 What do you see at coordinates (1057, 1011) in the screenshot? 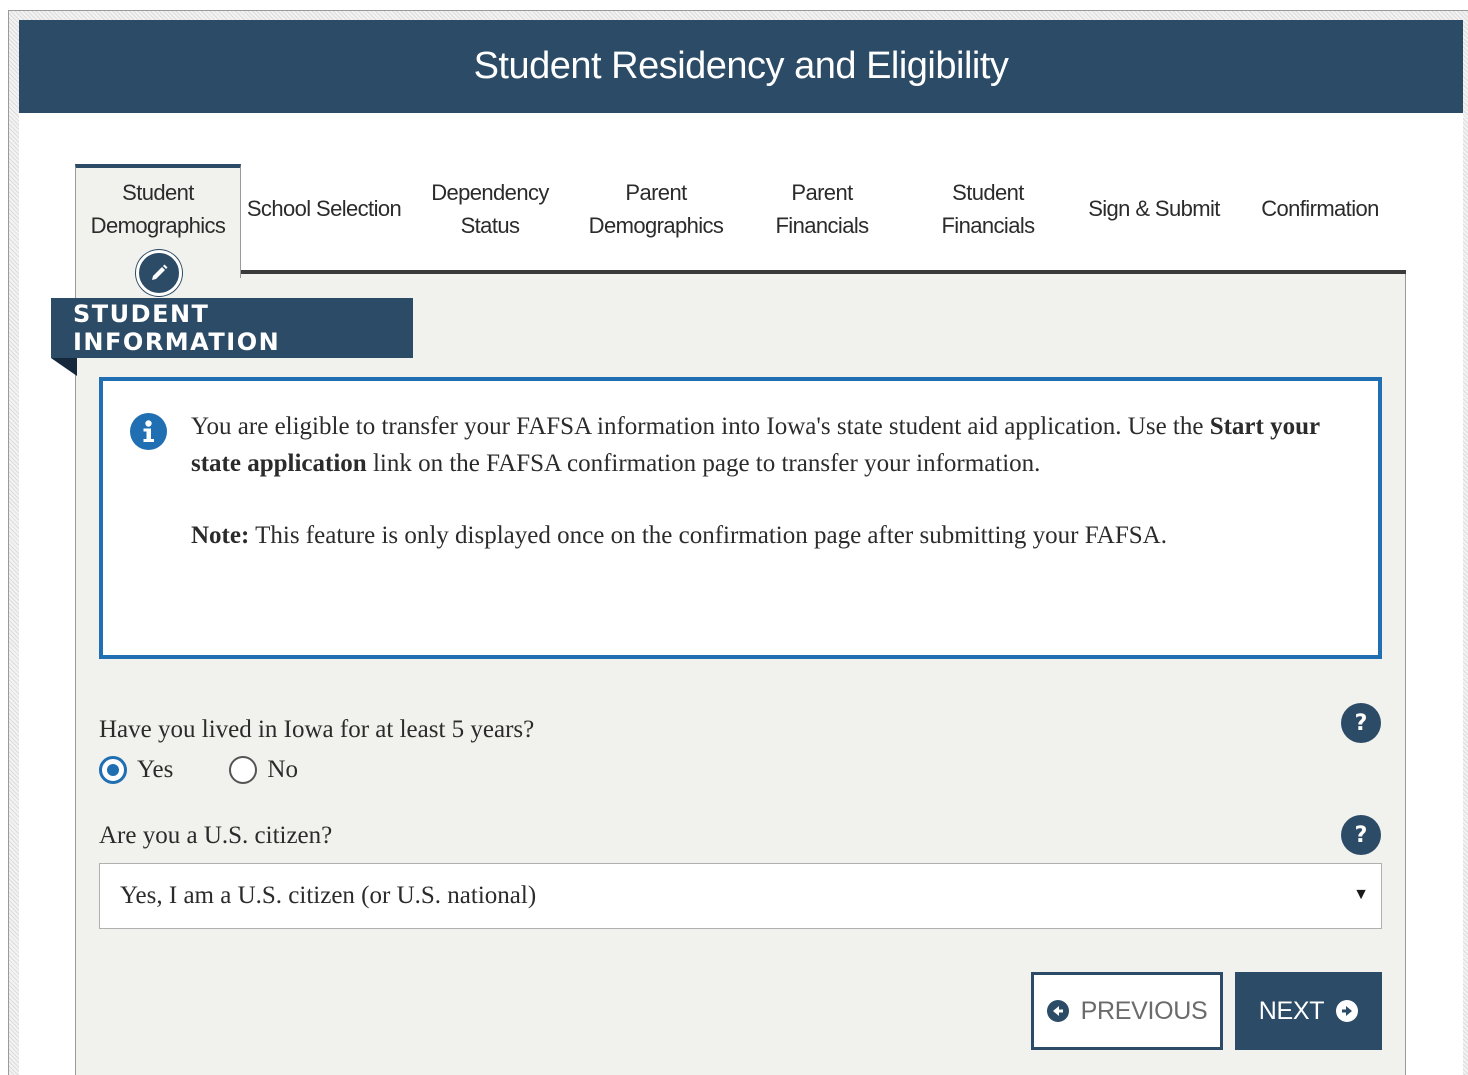
I see `arrow-left-circle-icon` at bounding box center [1057, 1011].